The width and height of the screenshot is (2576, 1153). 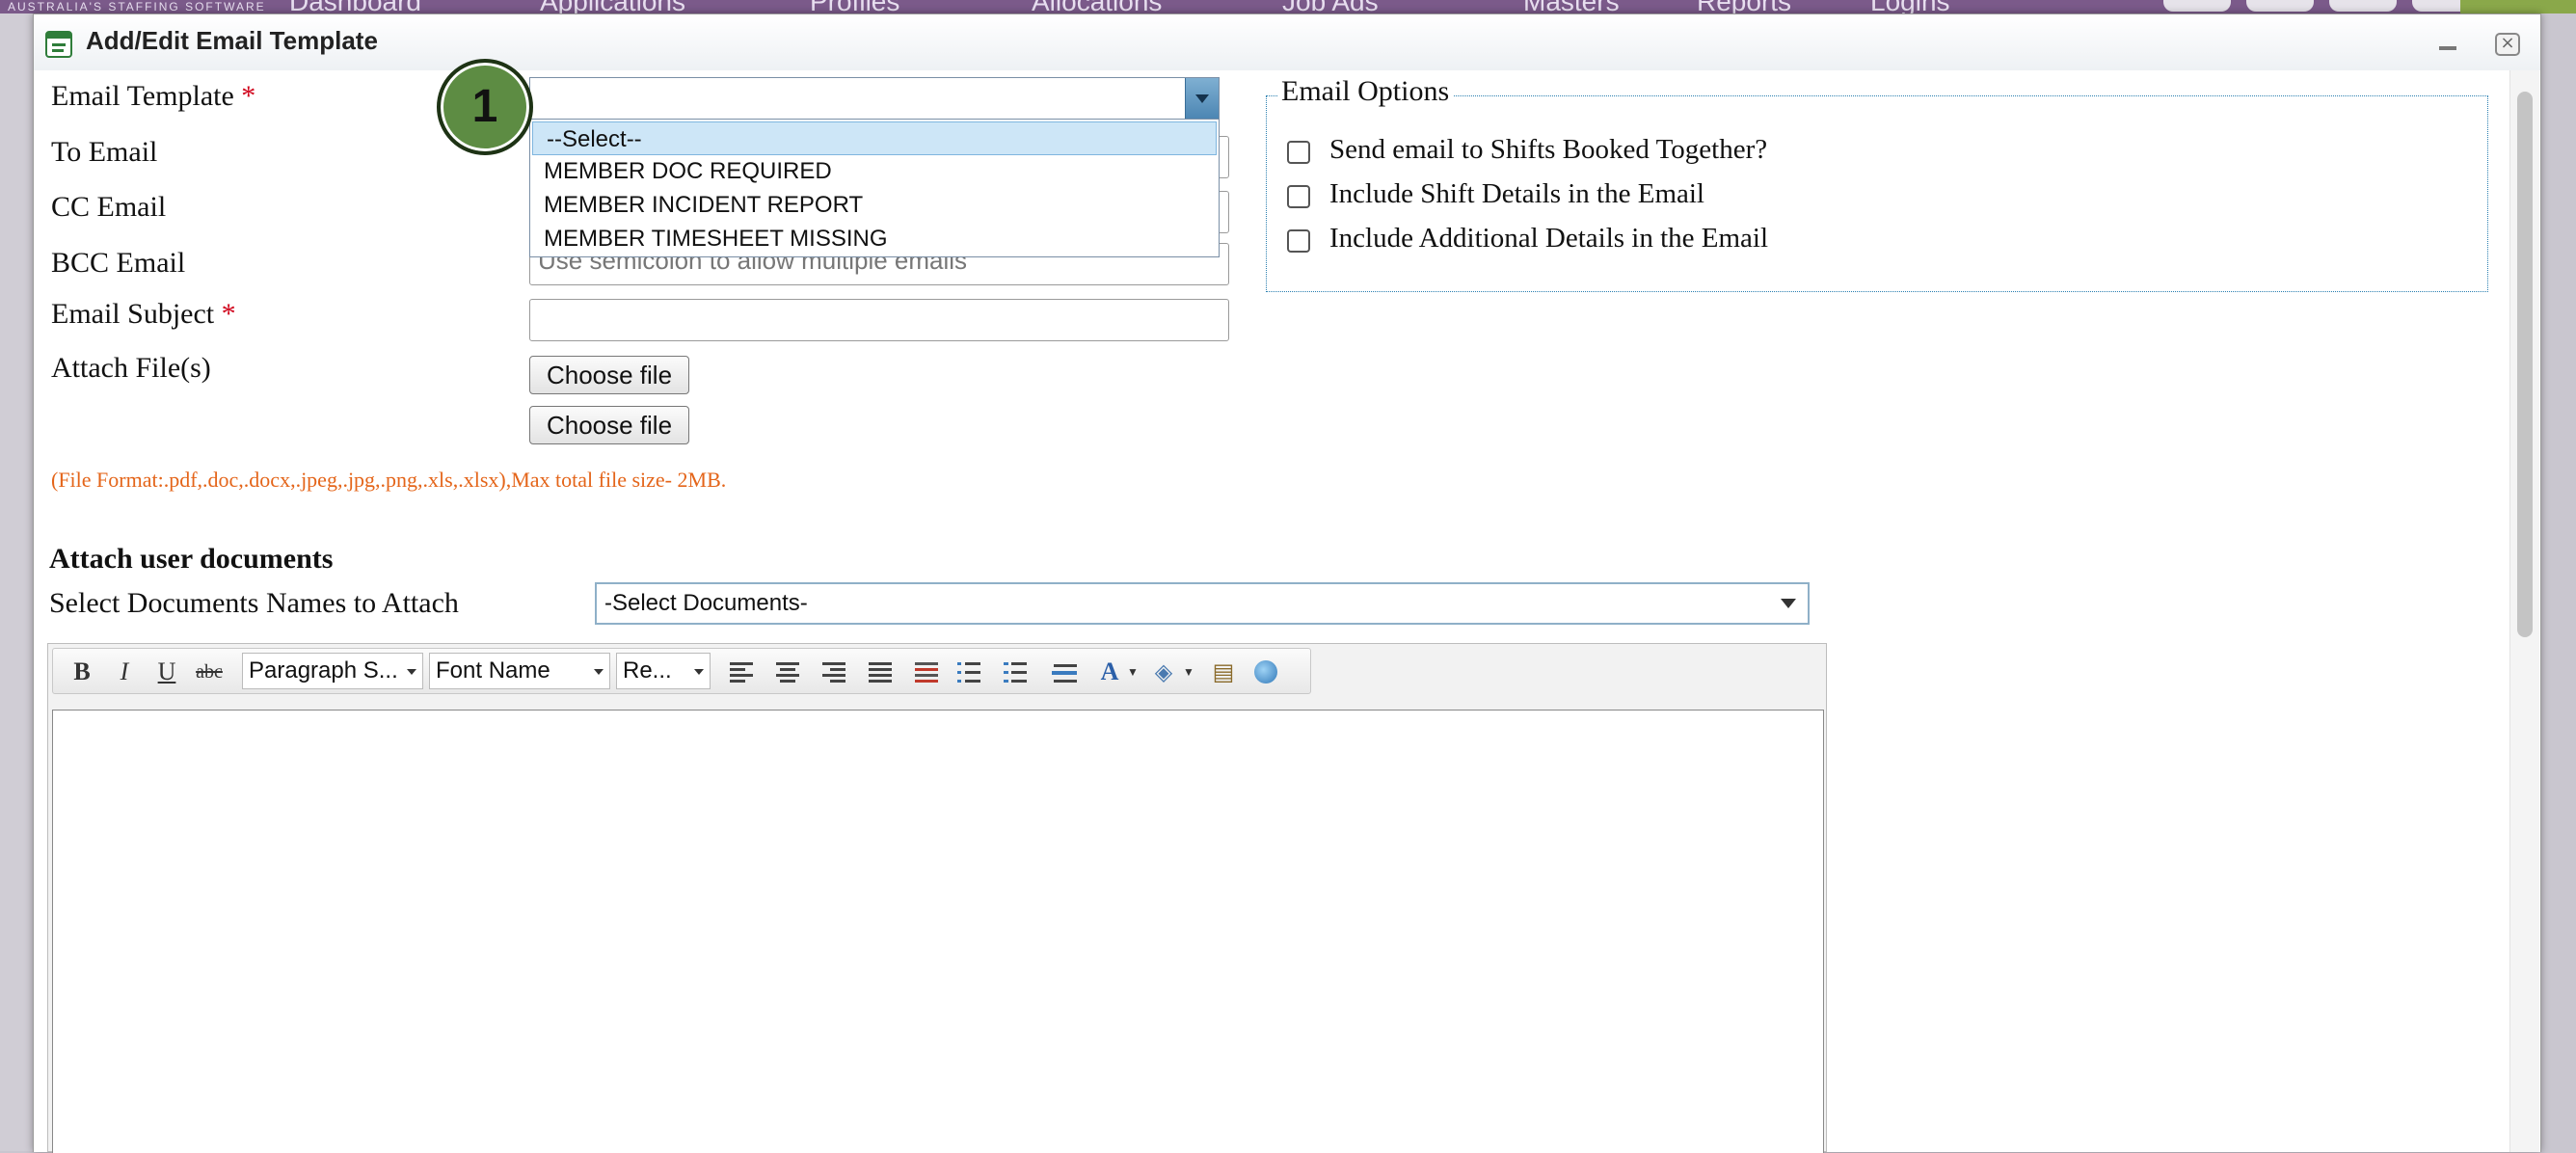 I want to click on align-center-icon, so click(x=786, y=672).